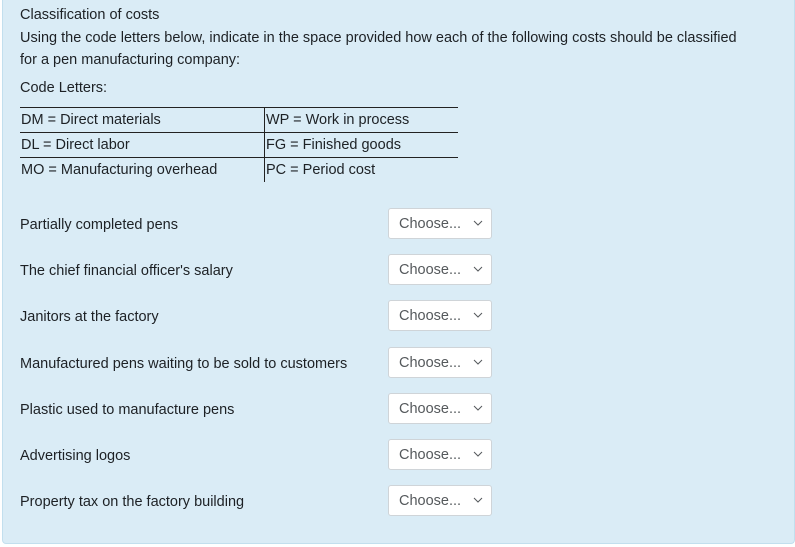 This screenshot has height=547, width=795. Describe the element at coordinates (361, 169) in the screenshot. I see `code-pc: PC = Period cost` at that location.